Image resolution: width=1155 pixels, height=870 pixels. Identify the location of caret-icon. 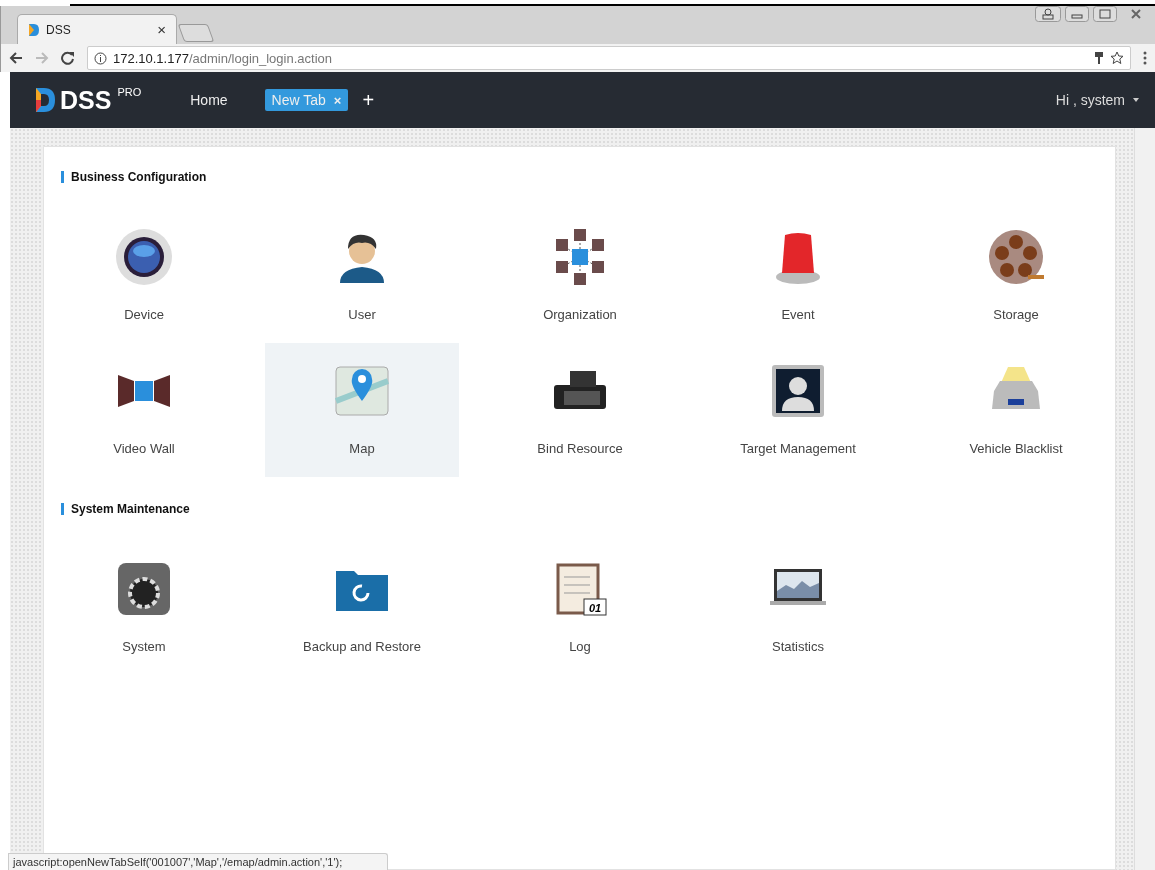
(1136, 100).